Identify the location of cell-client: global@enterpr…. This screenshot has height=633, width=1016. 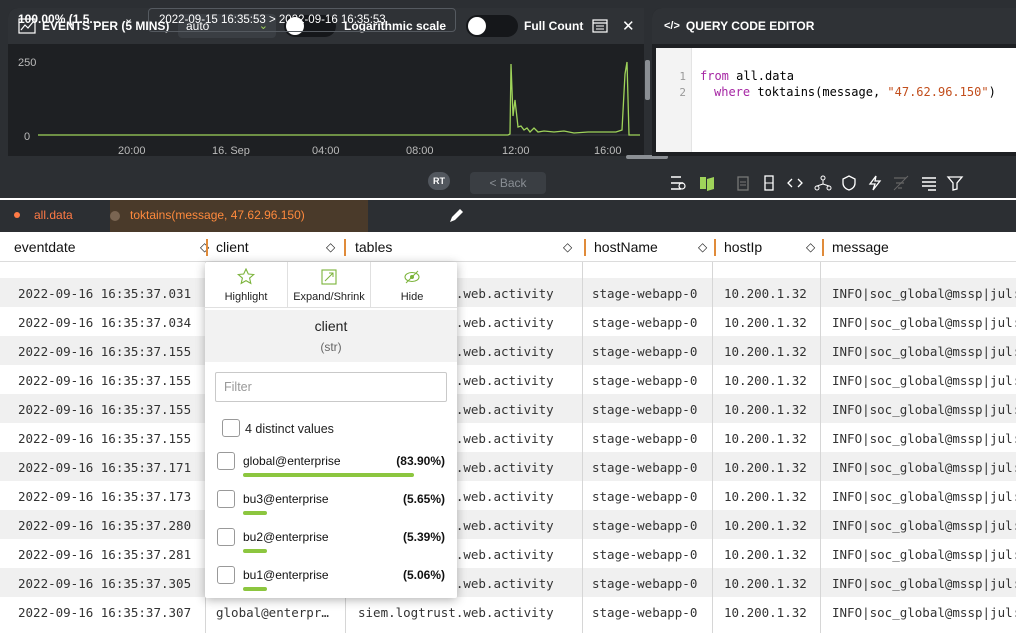
(272, 612).